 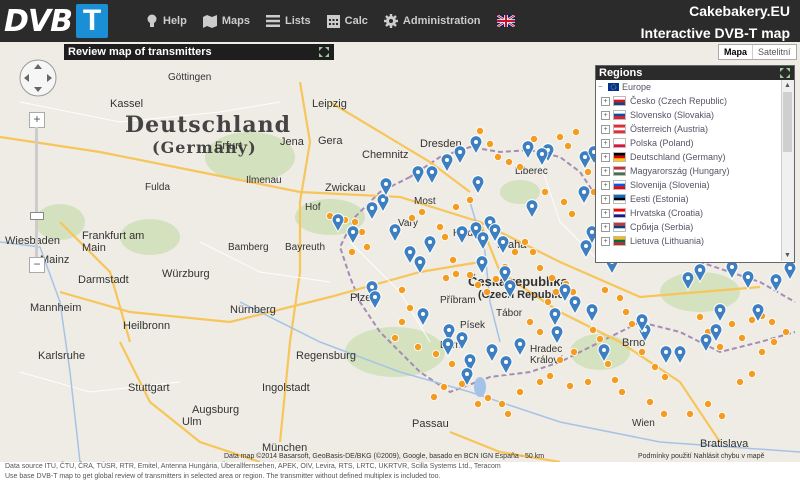 I want to click on region-item: + Србија (Serbia), so click(x=688, y=227).